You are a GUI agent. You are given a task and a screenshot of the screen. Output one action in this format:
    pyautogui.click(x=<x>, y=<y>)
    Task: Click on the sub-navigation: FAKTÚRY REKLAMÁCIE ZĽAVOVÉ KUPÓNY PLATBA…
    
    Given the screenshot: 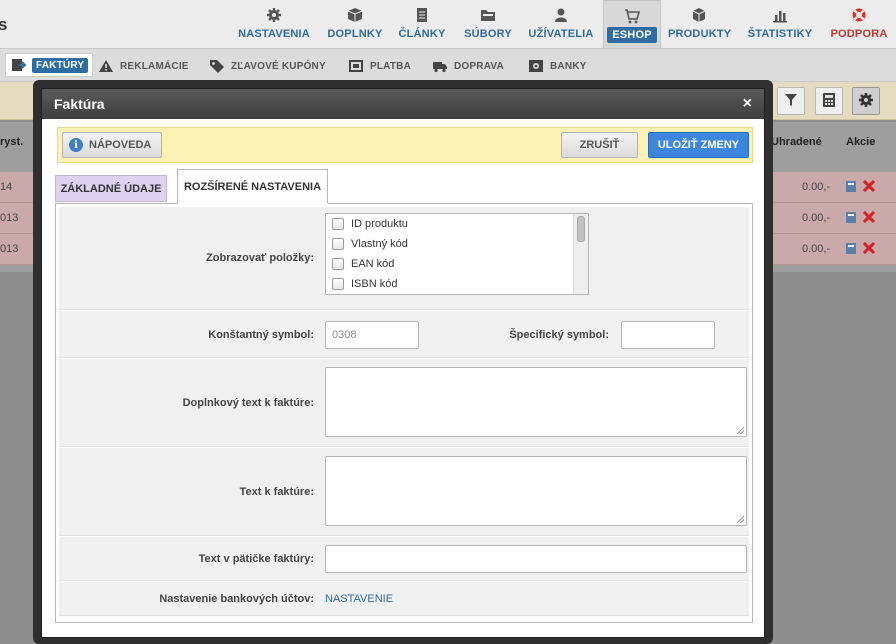 What is the action you would take?
    pyautogui.click(x=448, y=65)
    